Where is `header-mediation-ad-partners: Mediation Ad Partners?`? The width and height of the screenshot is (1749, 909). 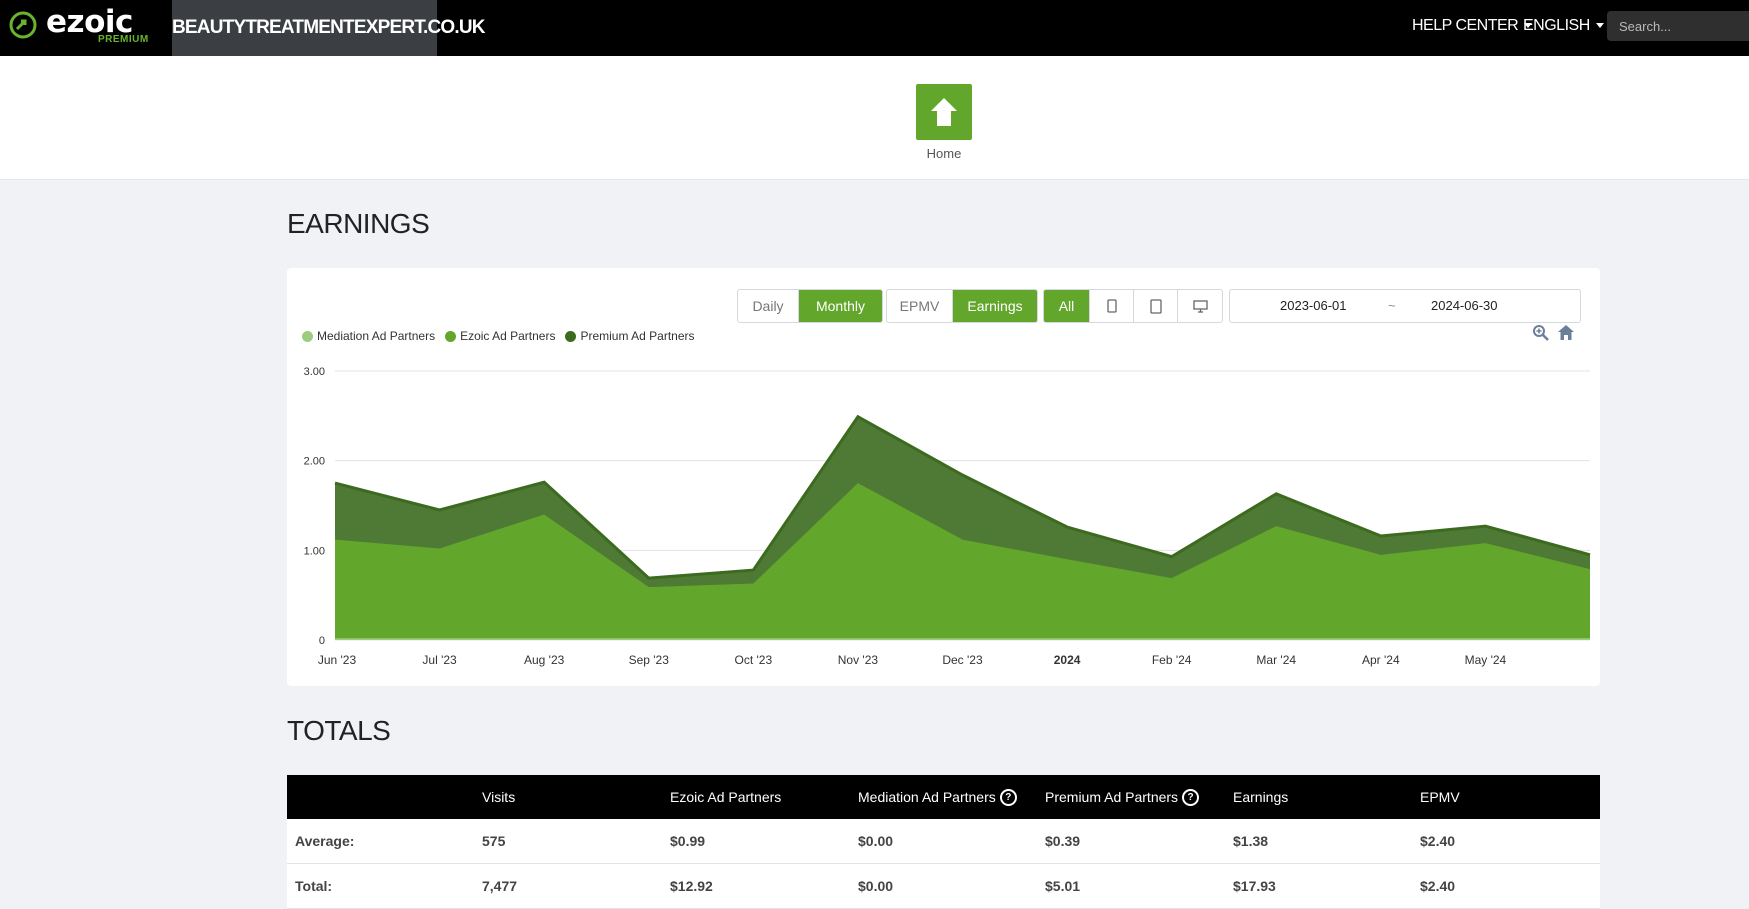
header-mediation-ad-partners: Mediation Ad Partners? is located at coordinates (937, 797).